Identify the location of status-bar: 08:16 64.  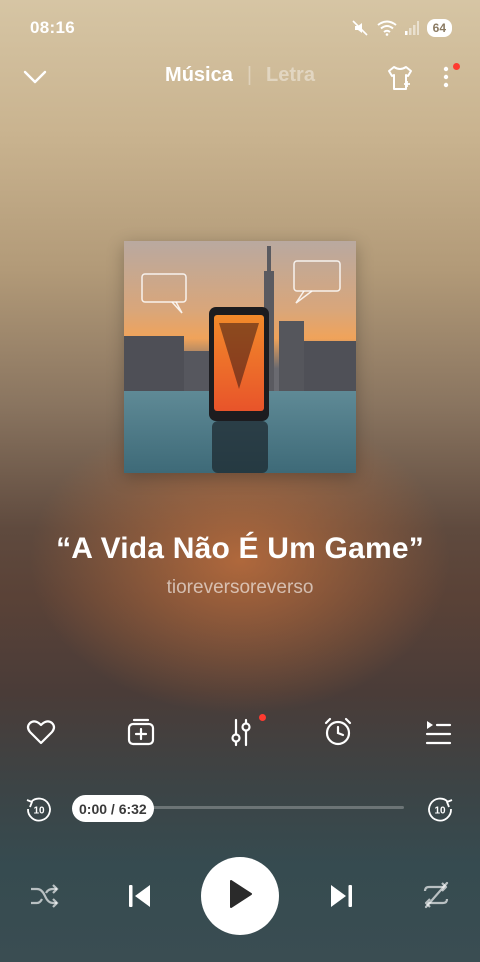
(240, 28).